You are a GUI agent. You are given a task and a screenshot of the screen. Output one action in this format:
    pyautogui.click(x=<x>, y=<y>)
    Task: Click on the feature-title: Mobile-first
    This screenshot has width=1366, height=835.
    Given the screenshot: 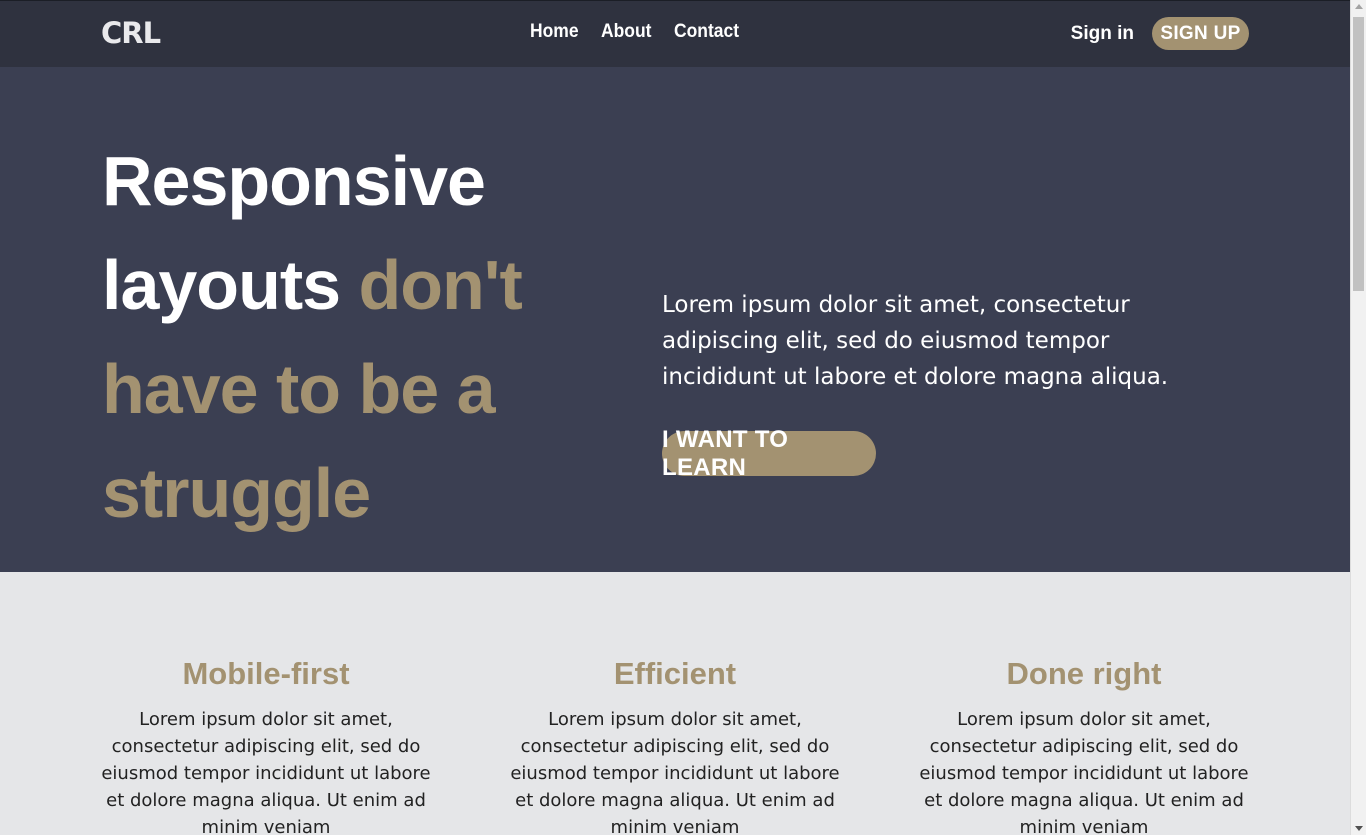 What is the action you would take?
    pyautogui.click(x=266, y=673)
    